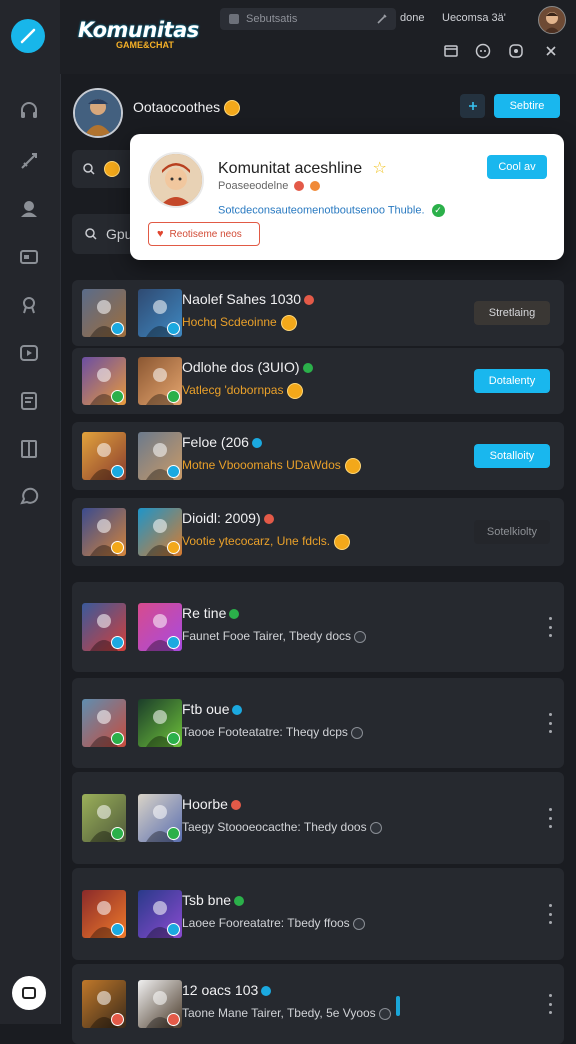 The height and width of the screenshot is (1044, 576). Describe the element at coordinates (398, 1006) in the screenshot. I see `scroll-indicator` at that location.